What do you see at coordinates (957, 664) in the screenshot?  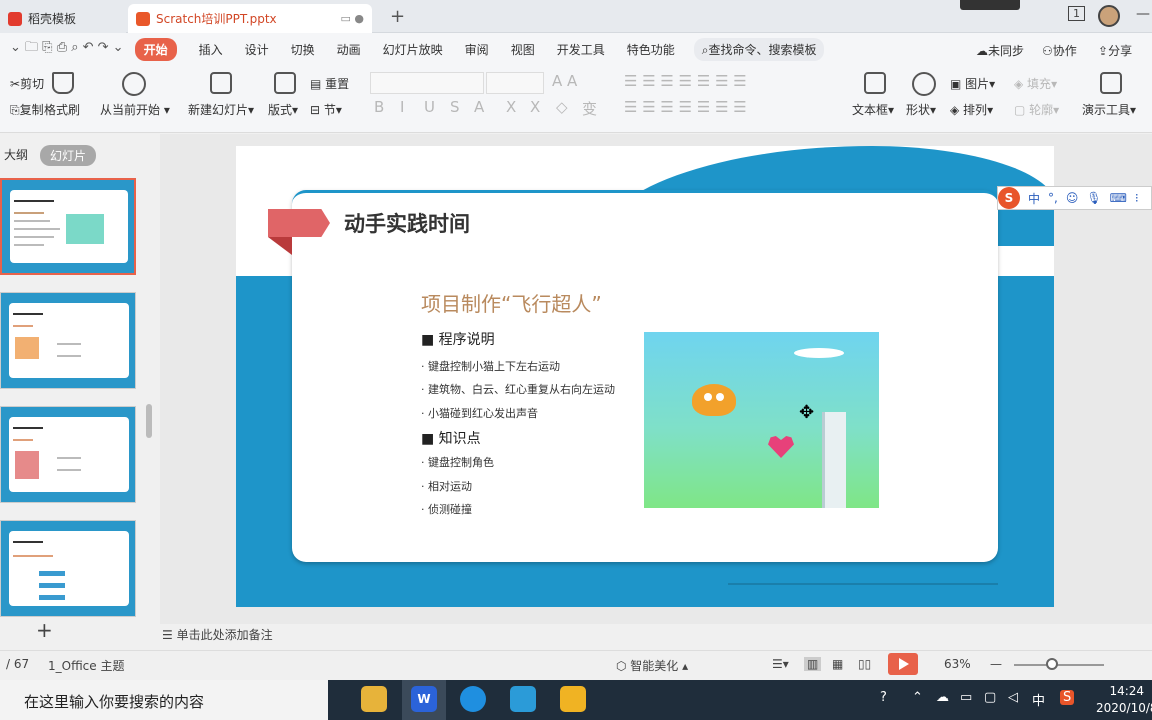 I see `zoom-level: 63%` at bounding box center [957, 664].